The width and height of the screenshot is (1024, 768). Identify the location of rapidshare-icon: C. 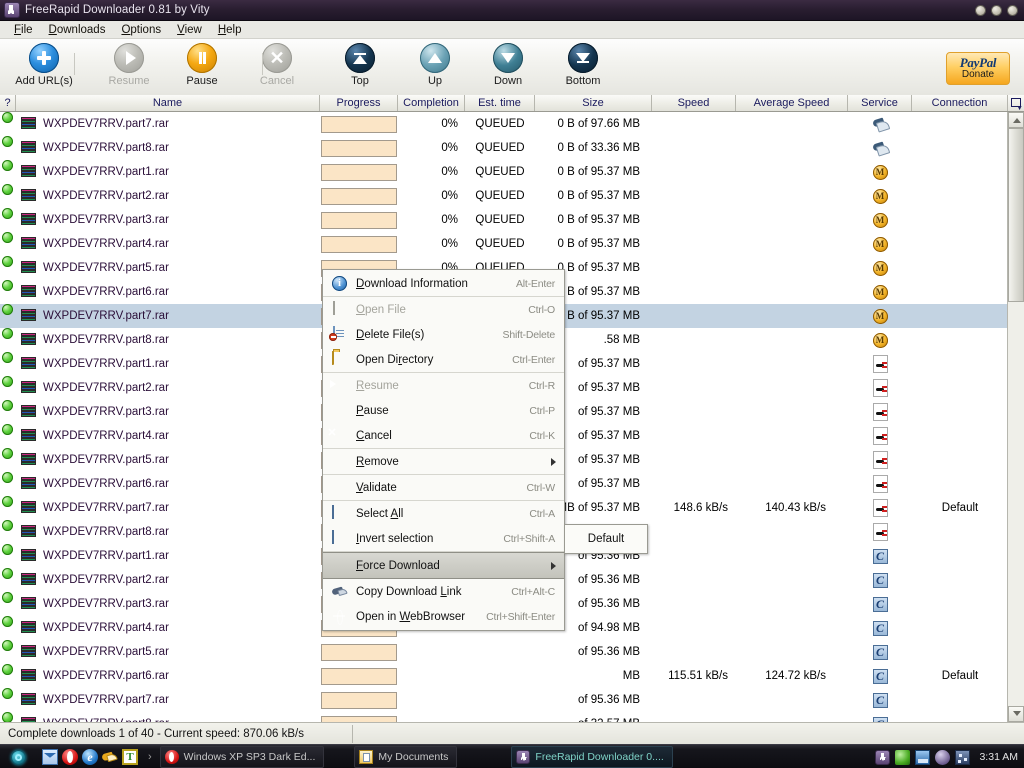
(880, 580).